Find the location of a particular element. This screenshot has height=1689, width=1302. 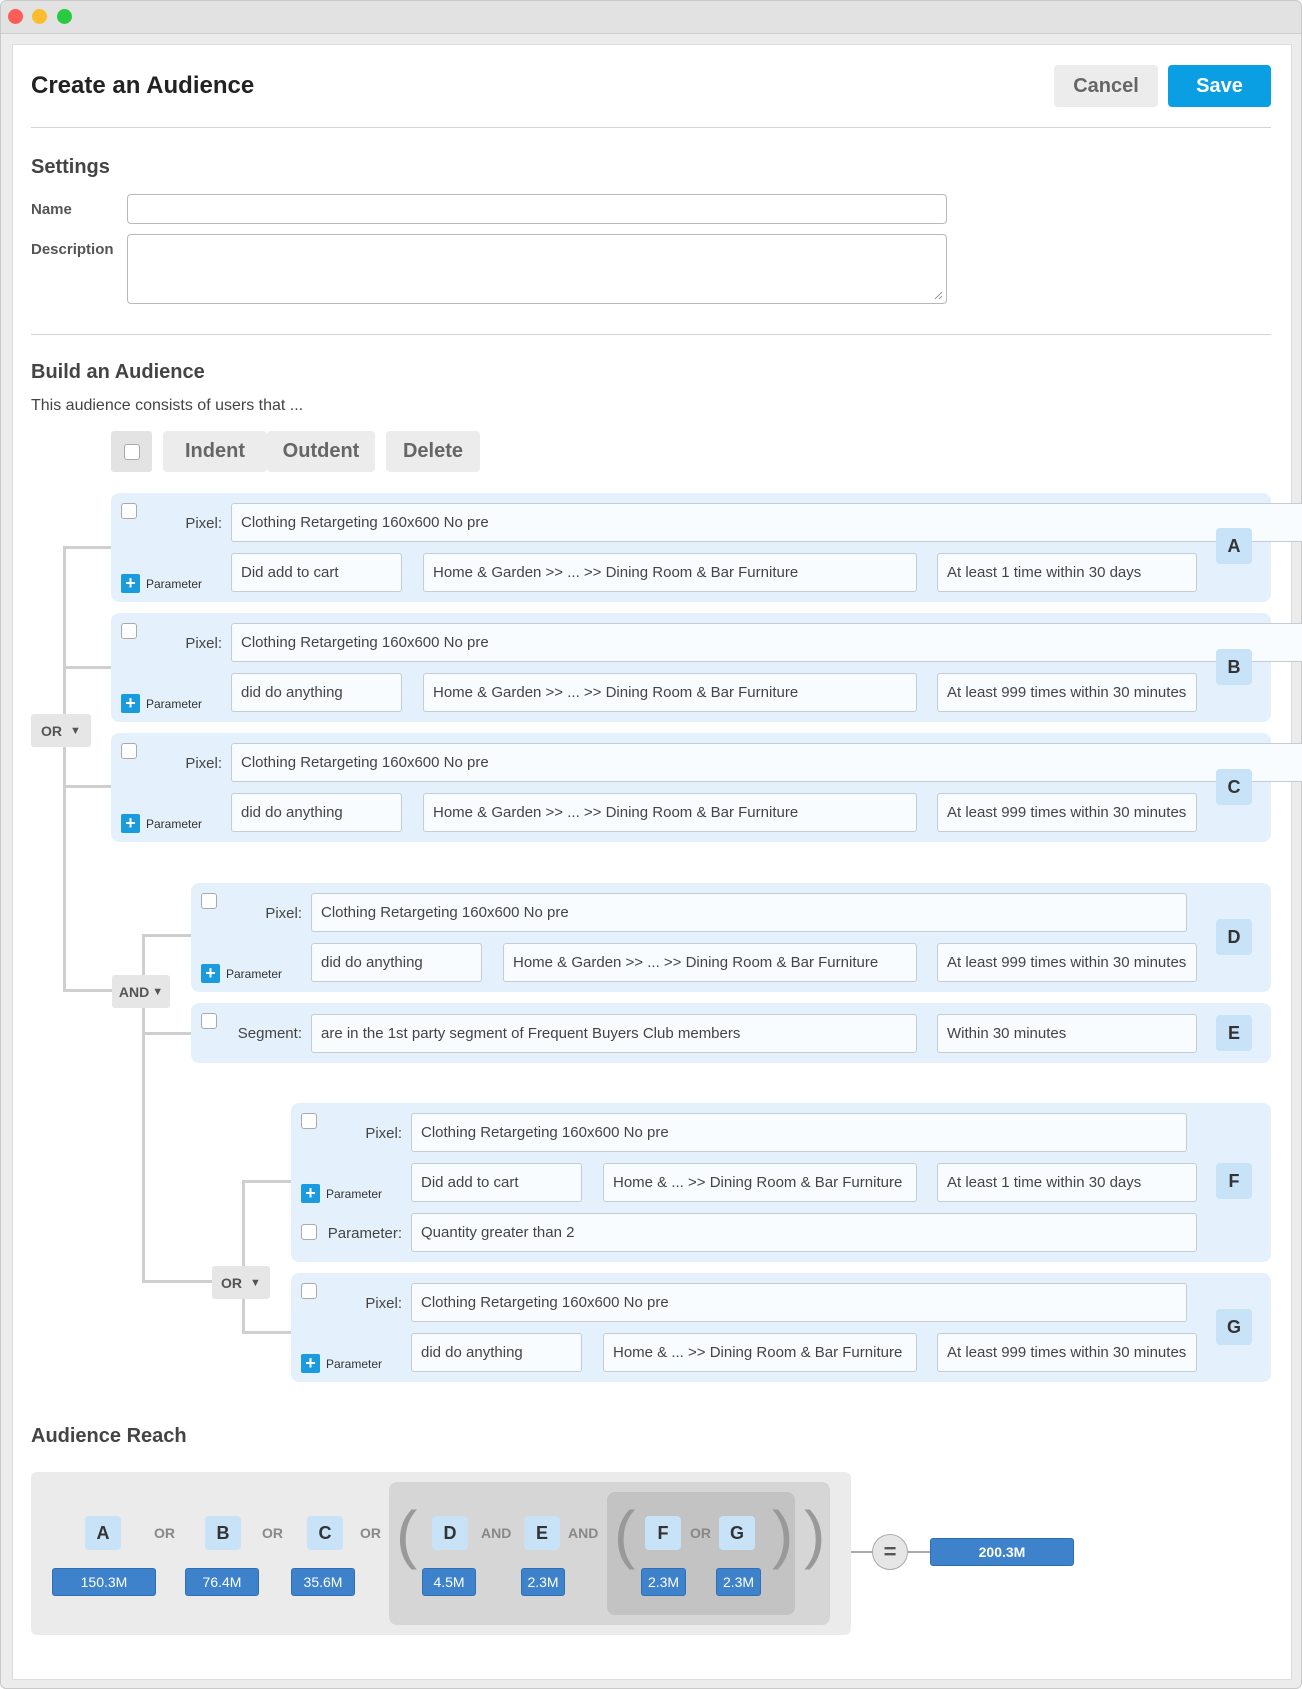

and-operator-dropdown: AND ▼ is located at coordinates (141, 991).